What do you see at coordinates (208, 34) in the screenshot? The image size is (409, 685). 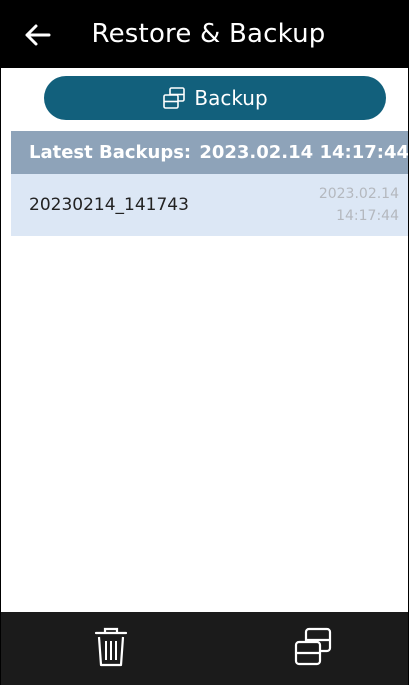 I see `page-title: Restore & Backup` at bounding box center [208, 34].